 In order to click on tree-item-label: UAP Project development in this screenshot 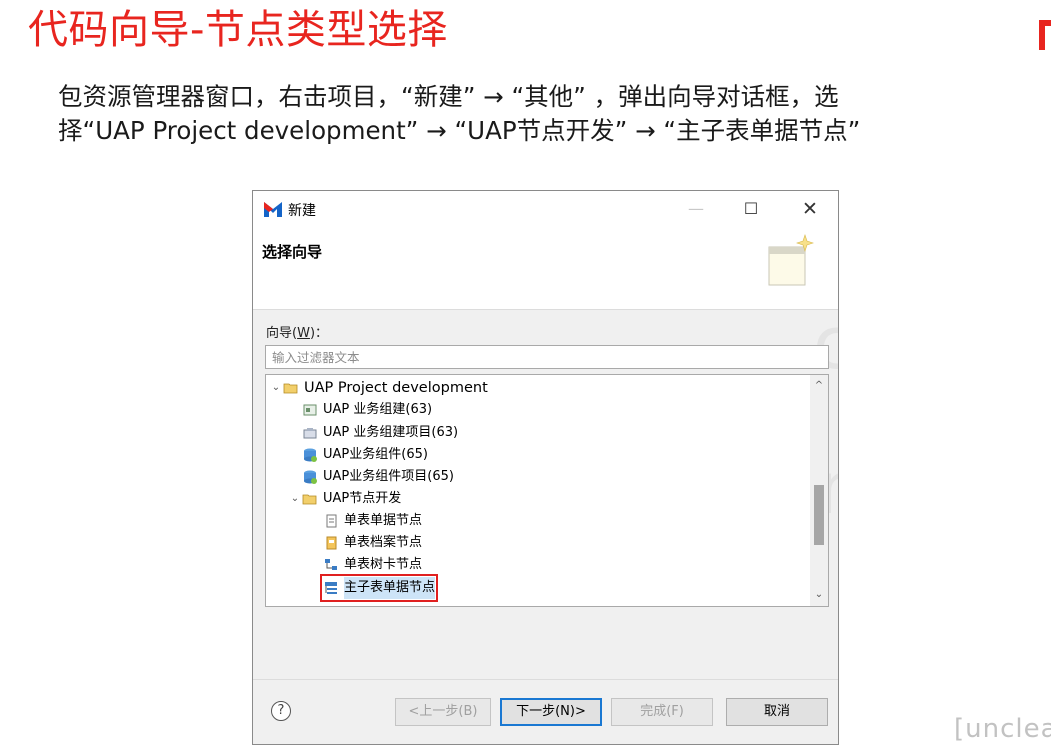, I will do `click(396, 388)`.